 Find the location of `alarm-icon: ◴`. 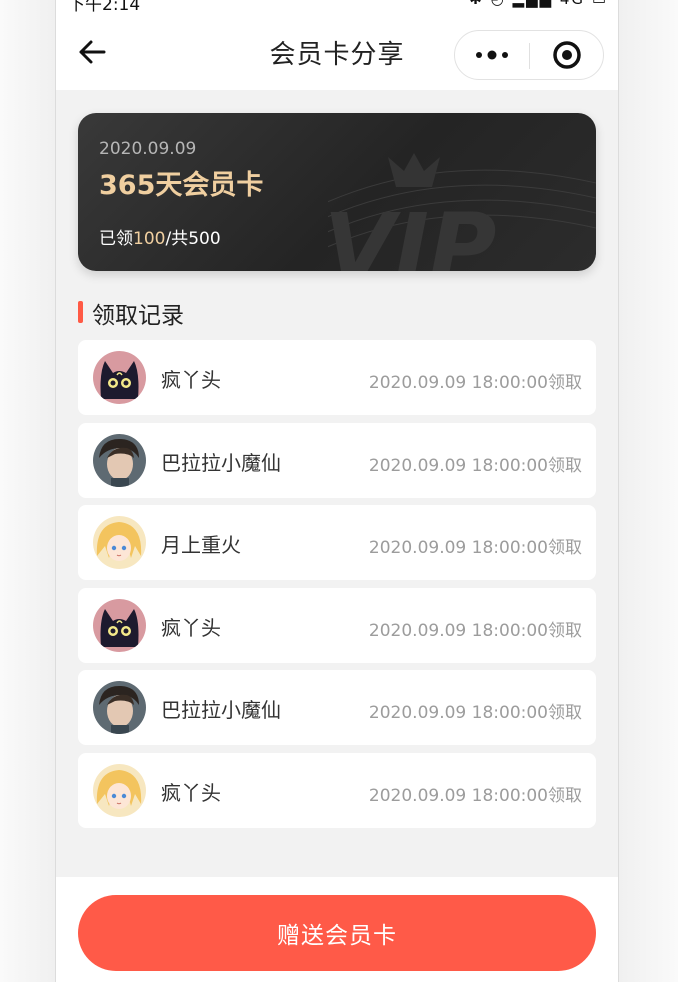

alarm-icon: ◴ is located at coordinates (498, 4).